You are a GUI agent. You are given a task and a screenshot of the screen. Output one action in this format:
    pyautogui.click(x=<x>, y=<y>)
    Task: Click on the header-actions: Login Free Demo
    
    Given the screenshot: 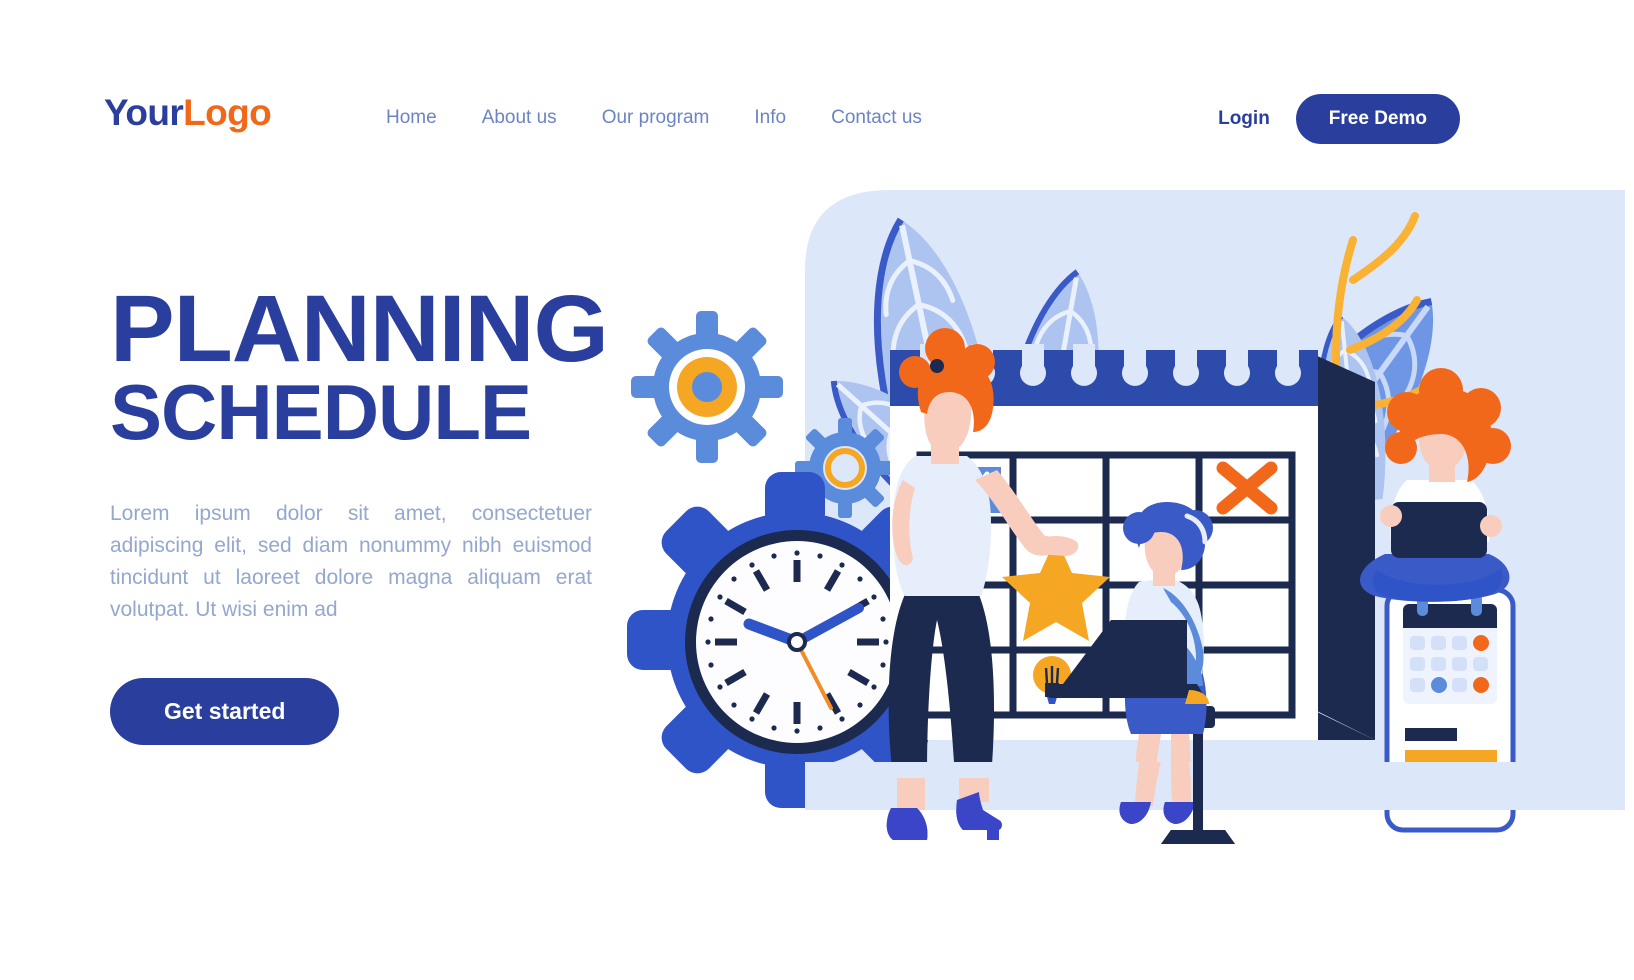 What is the action you would take?
    pyautogui.click(x=1339, y=119)
    